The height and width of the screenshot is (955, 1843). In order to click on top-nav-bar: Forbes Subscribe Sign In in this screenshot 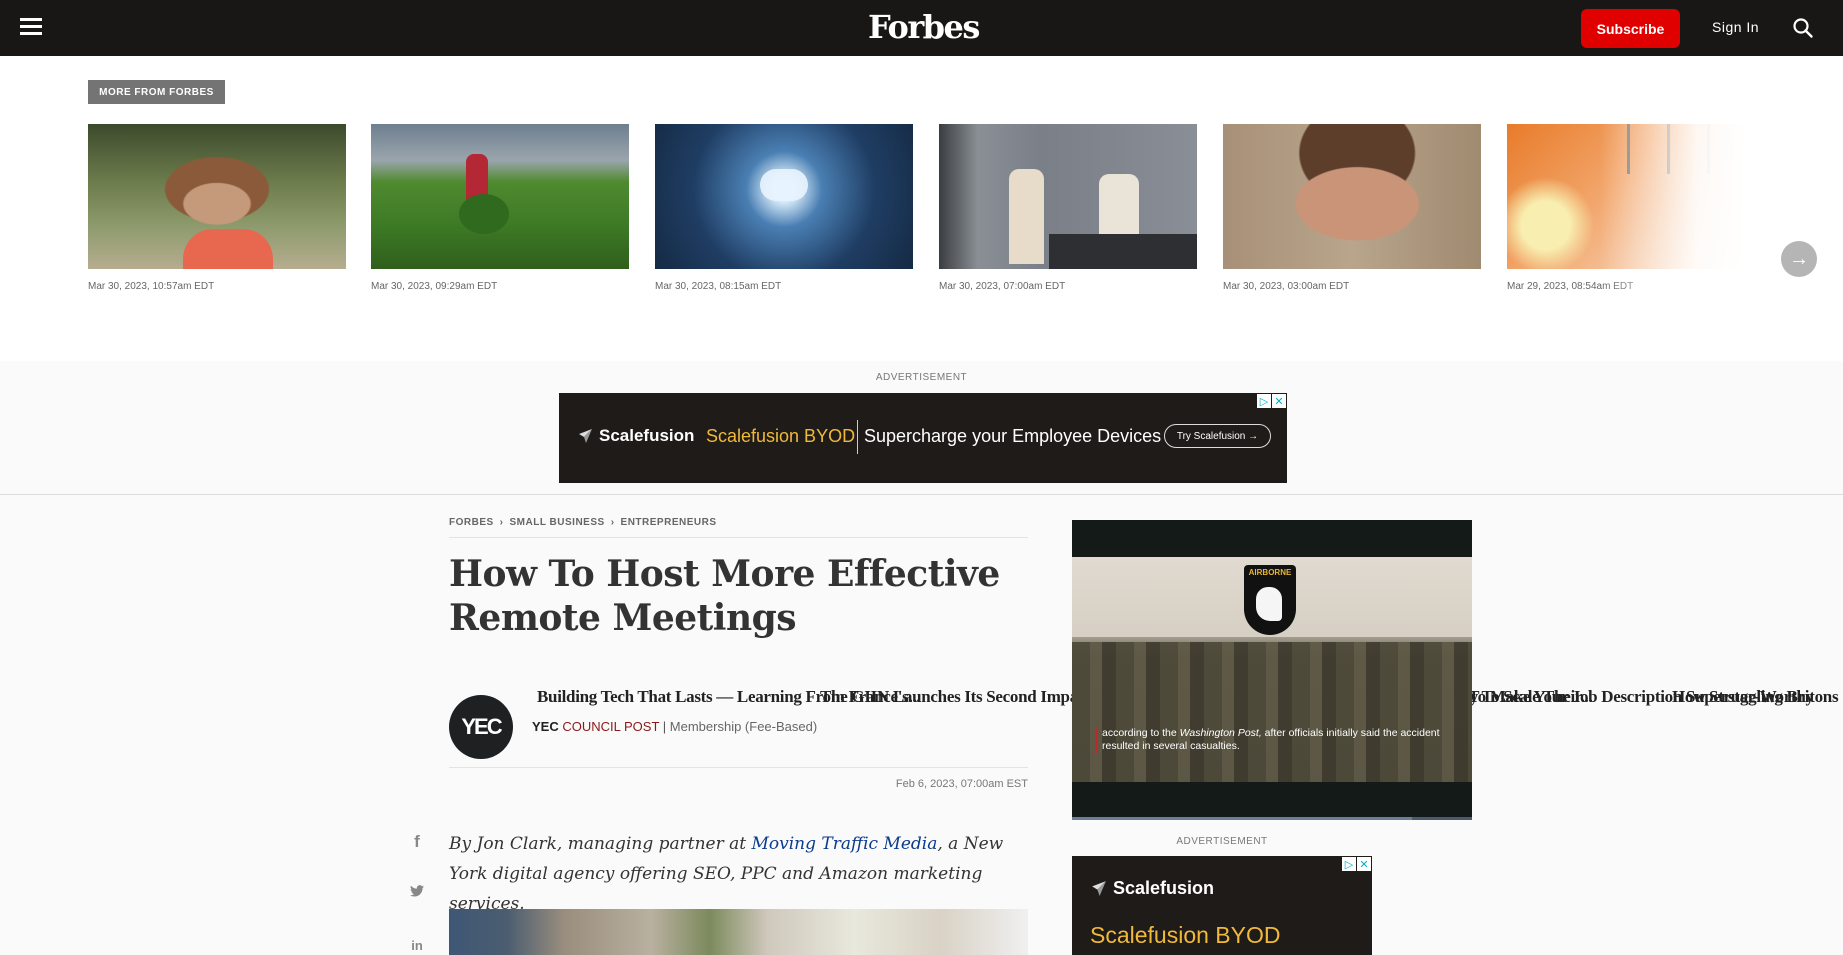, I will do `click(921, 28)`.